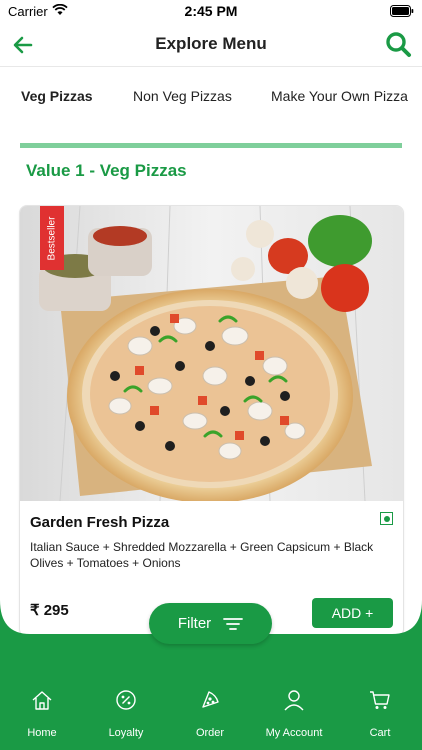 The width and height of the screenshot is (422, 750). I want to click on veg-indicator-icon, so click(386, 518).